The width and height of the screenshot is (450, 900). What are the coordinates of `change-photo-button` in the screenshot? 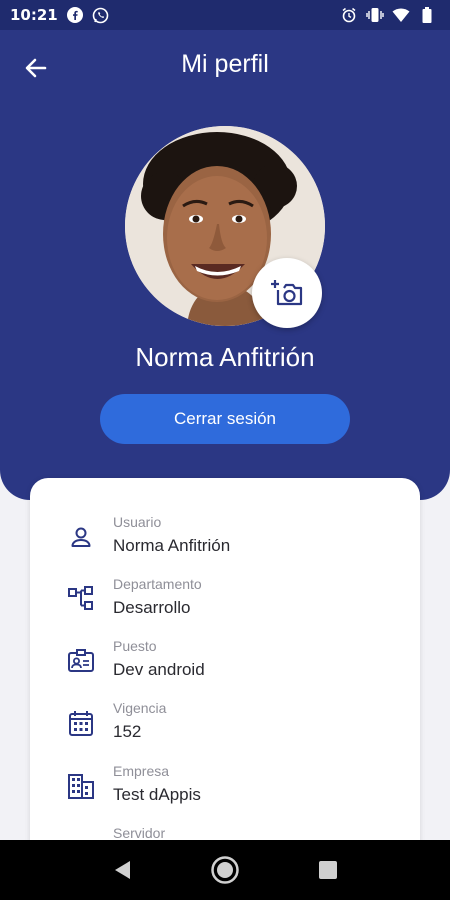 It's located at (287, 293).